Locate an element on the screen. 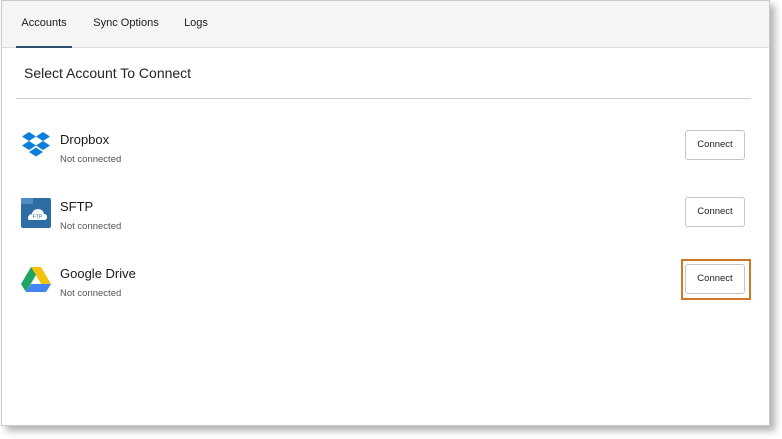  tab-bar: Accounts Sync Options Logs is located at coordinates (385, 24).